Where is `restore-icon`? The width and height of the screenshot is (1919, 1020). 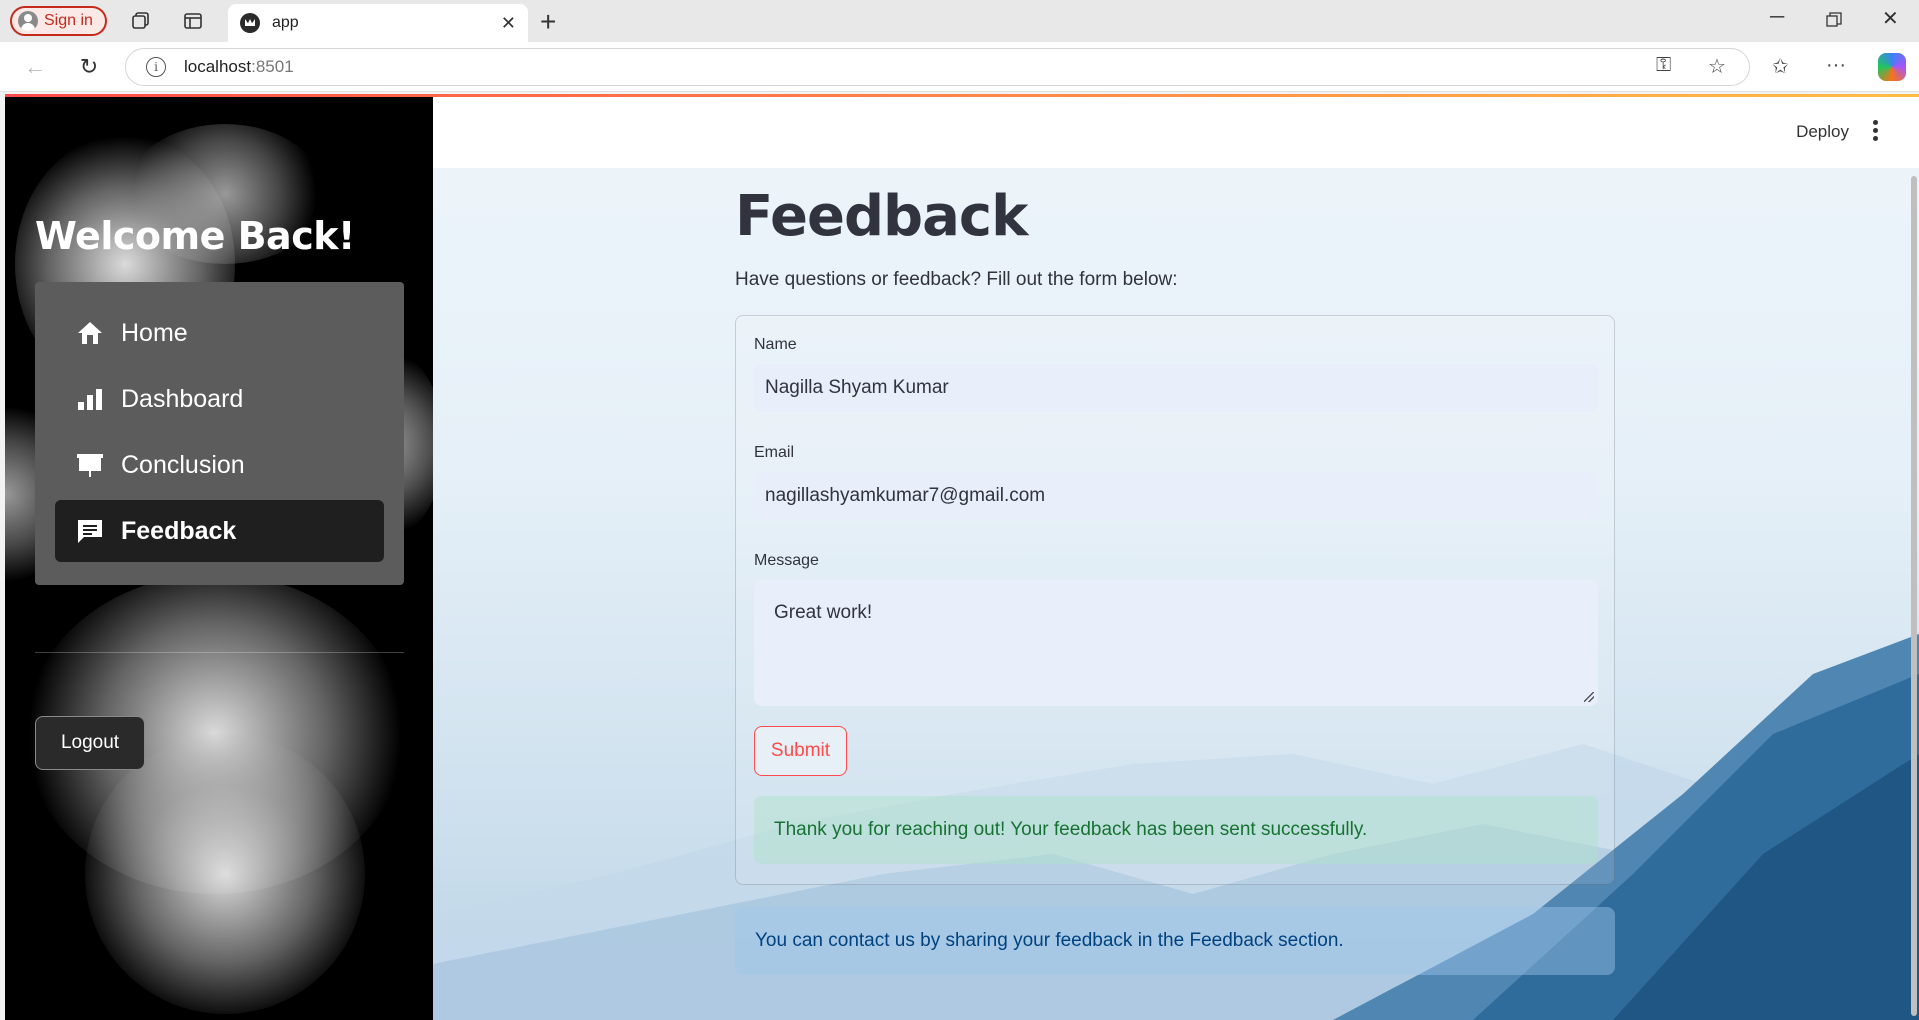
restore-icon is located at coordinates (1834, 20).